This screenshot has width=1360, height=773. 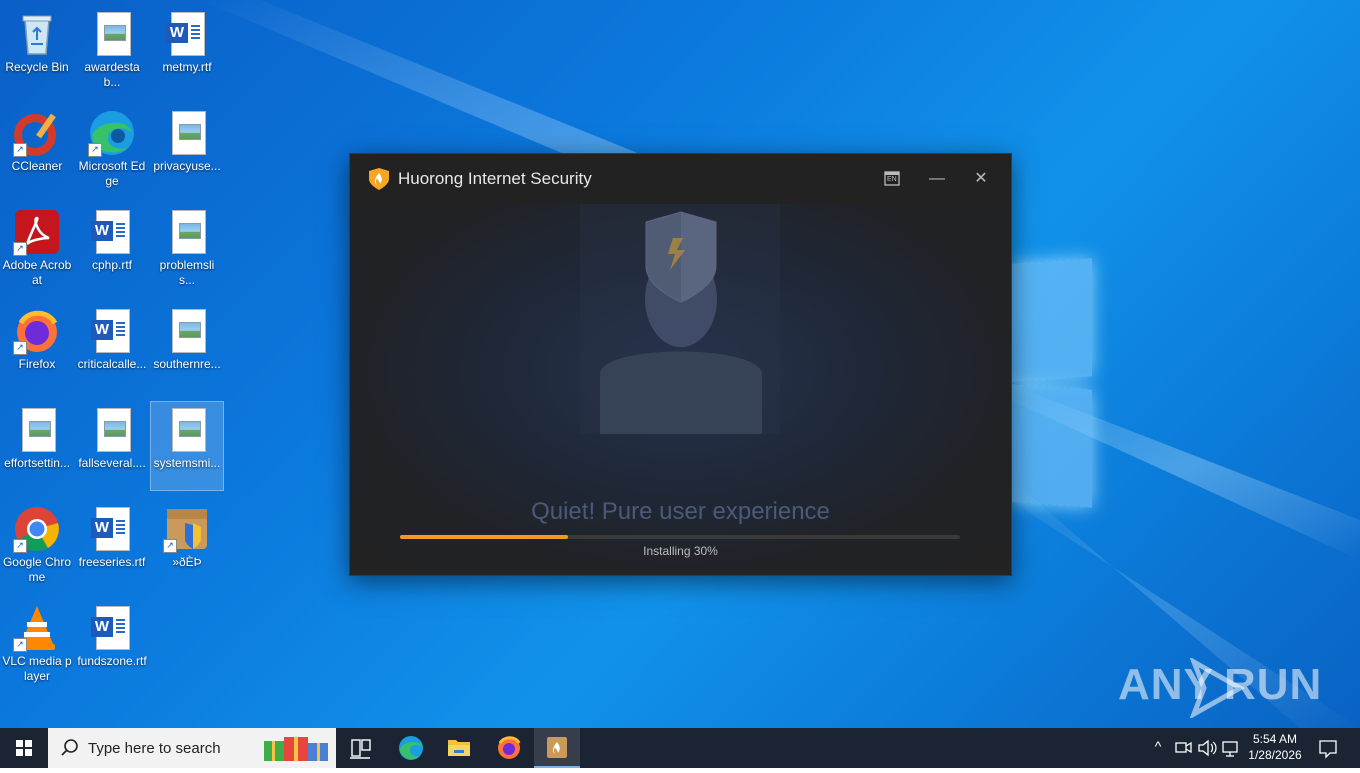 I want to click on close-icon: ✕, so click(x=981, y=178).